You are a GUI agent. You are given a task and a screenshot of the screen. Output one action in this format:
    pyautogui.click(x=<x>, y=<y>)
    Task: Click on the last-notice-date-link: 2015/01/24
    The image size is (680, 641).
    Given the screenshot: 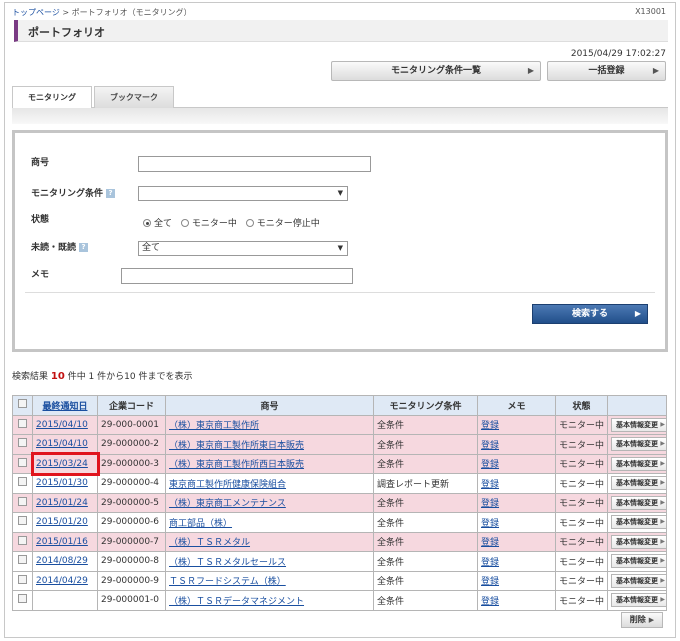 What is the action you would take?
    pyautogui.click(x=62, y=503)
    